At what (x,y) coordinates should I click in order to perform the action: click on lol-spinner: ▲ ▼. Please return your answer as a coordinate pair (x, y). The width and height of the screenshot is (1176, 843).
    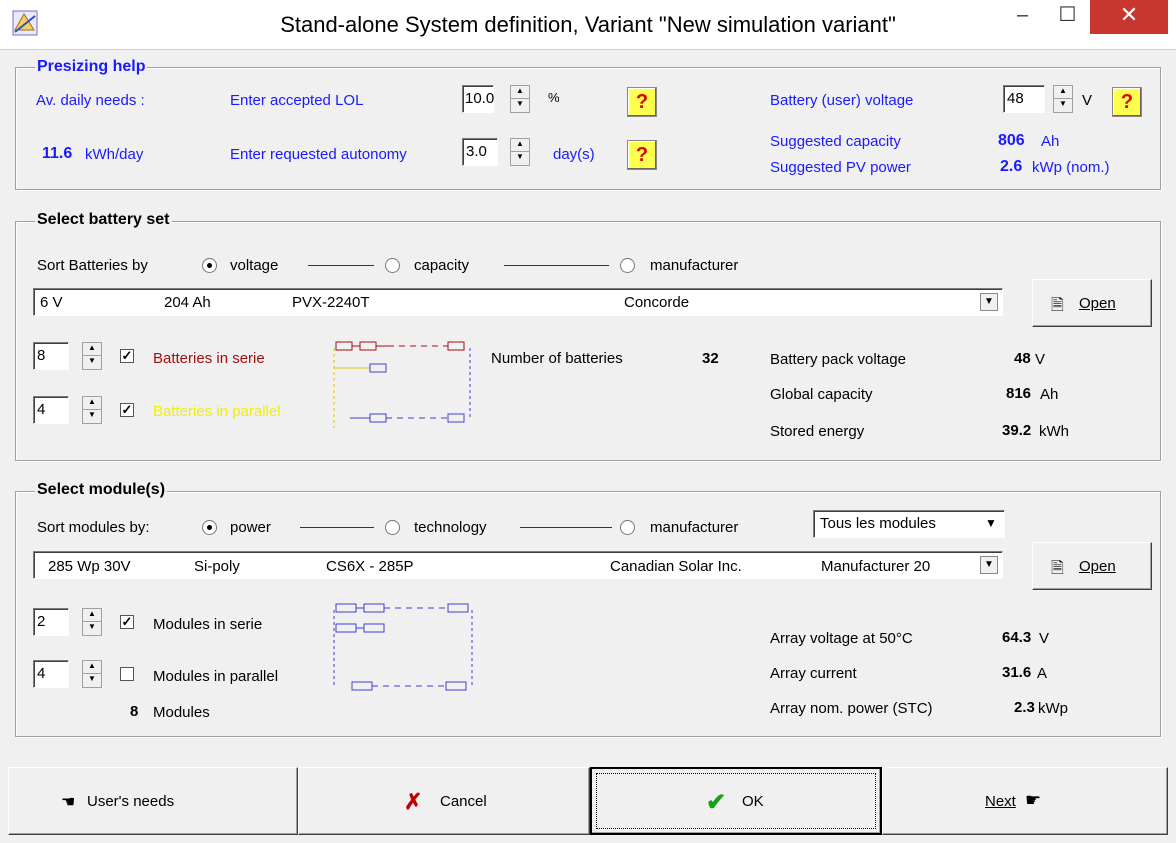
    Looking at the image, I should click on (520, 99).